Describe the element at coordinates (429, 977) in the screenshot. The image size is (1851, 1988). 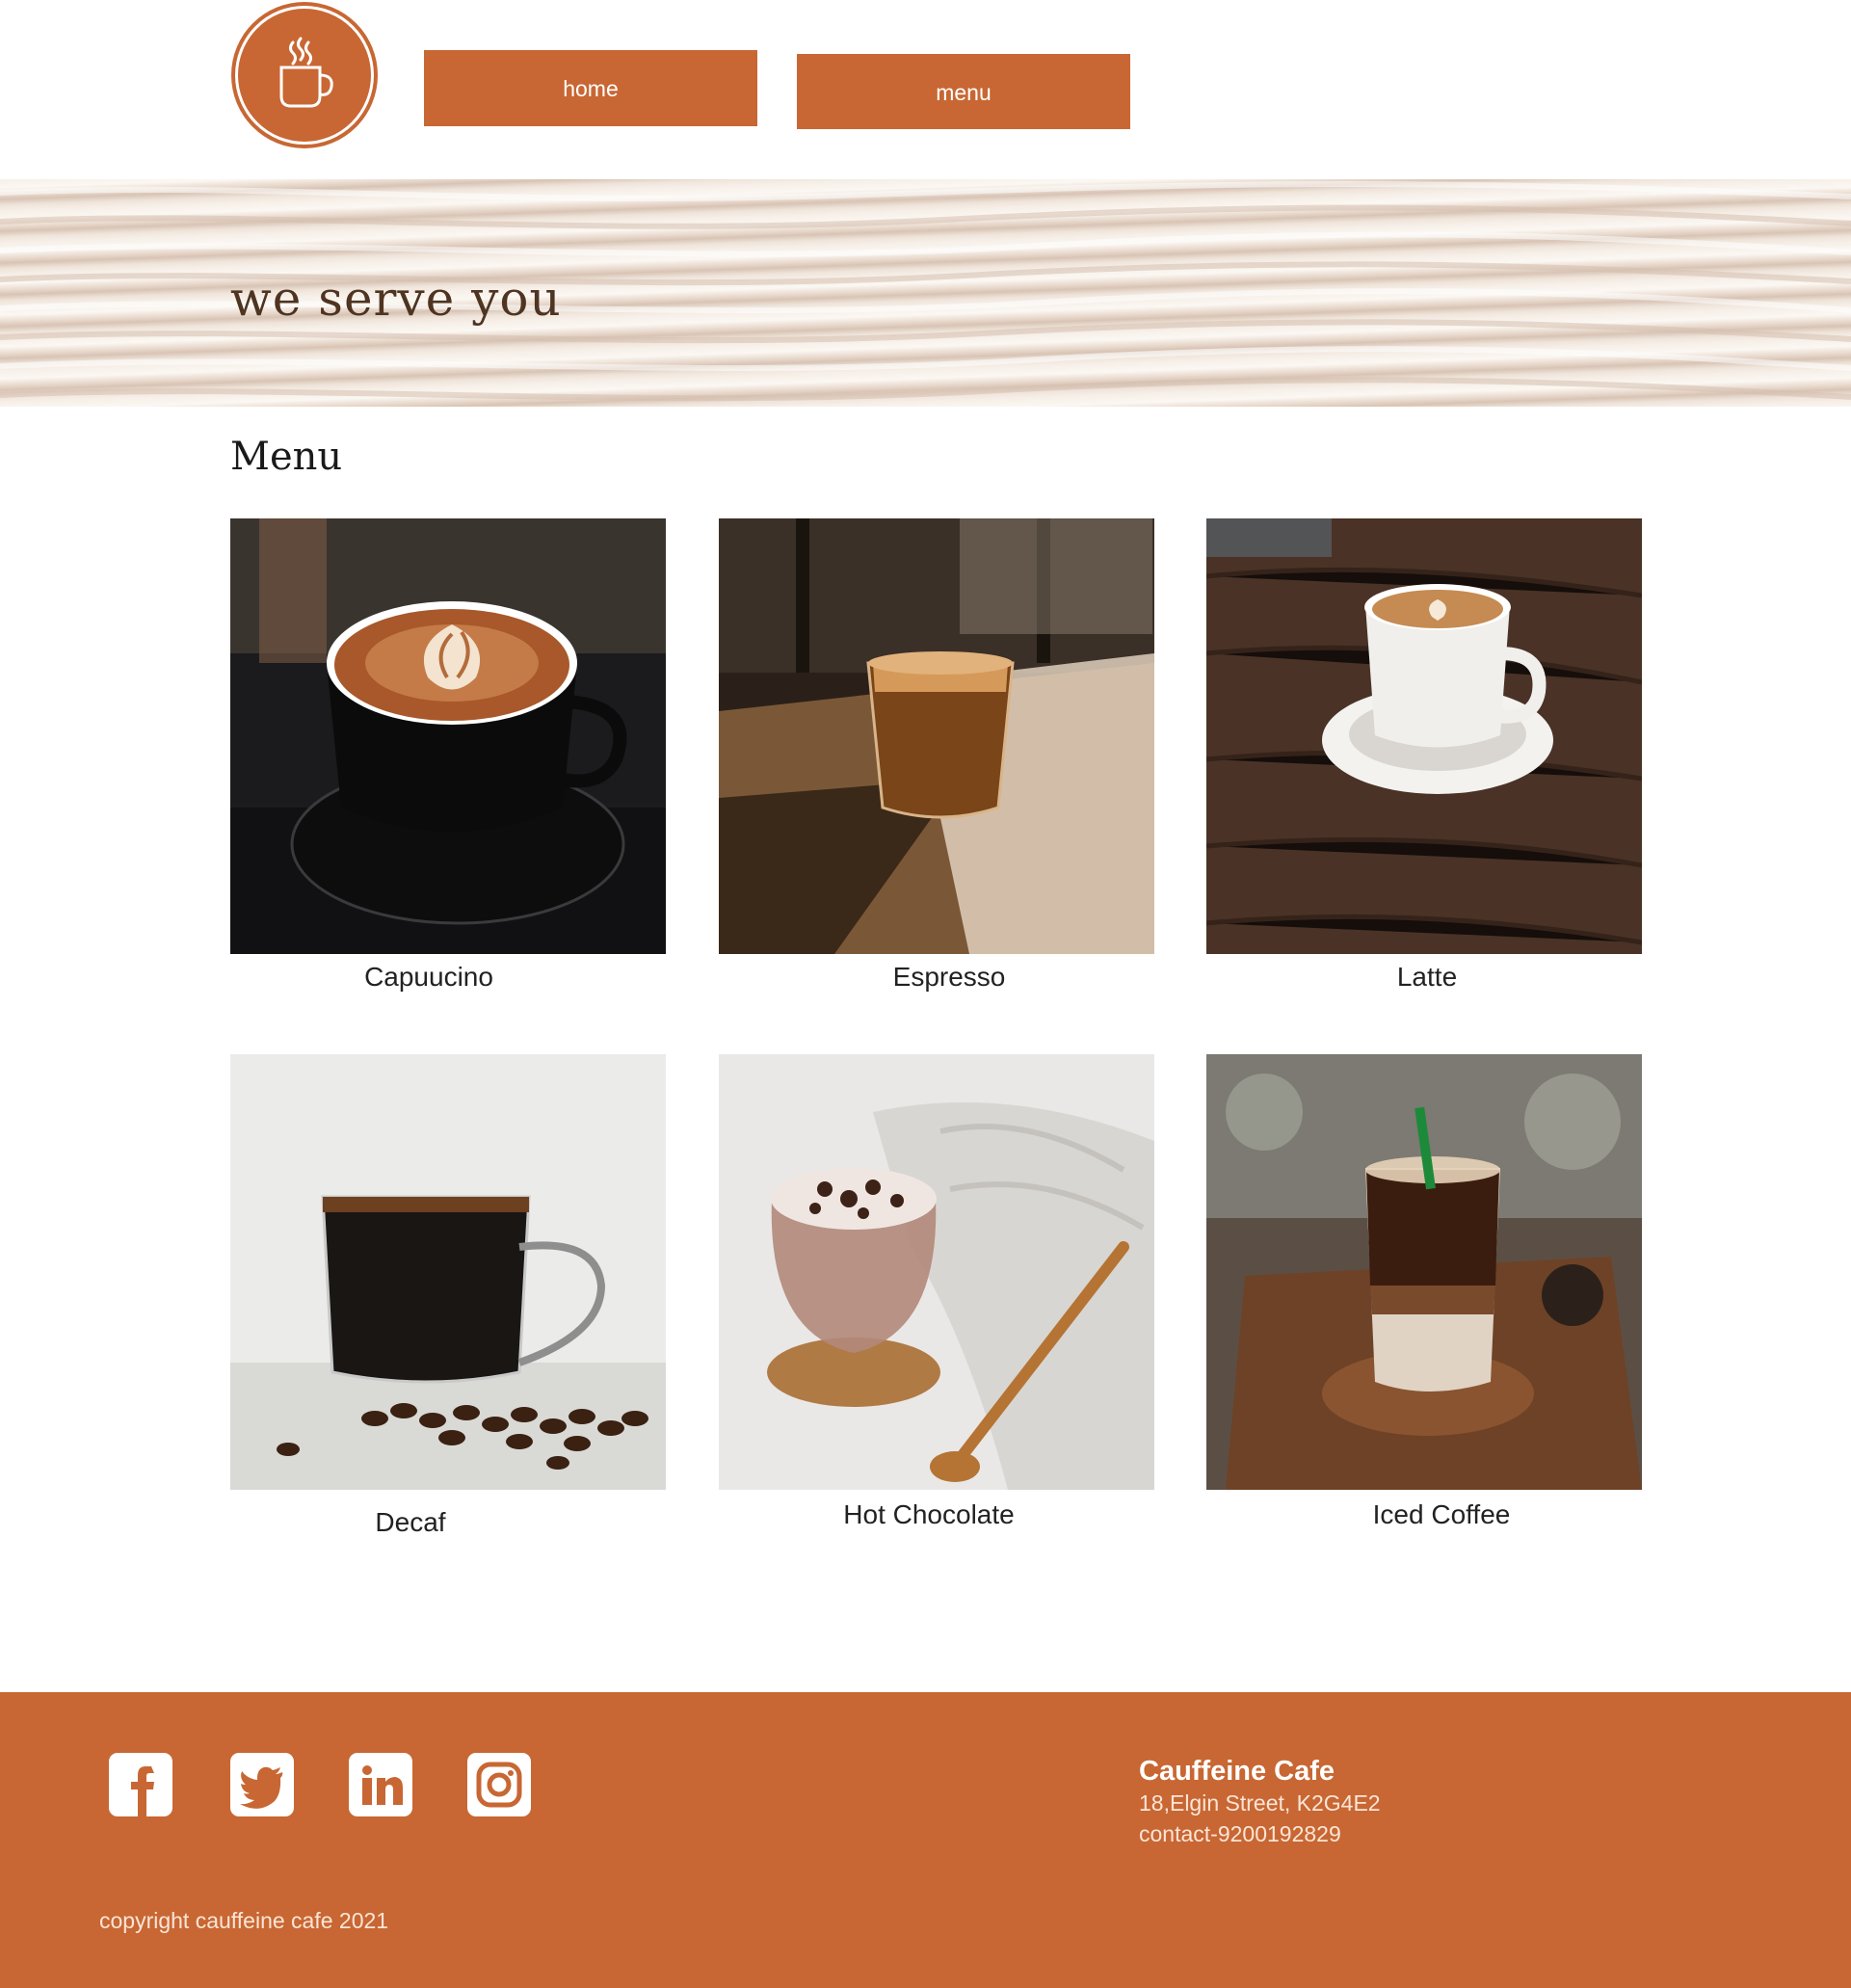
I see `menu-item-label: Capuucino` at that location.